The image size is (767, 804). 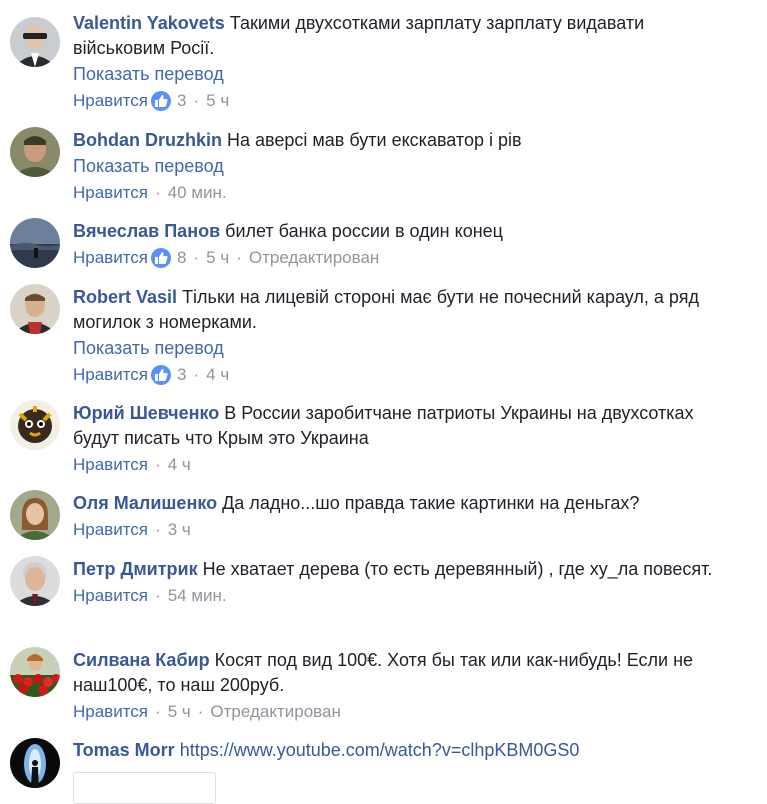 What do you see at coordinates (405, 192) in the screenshot?
I see `comment-meta: Нравится · 40 мин.` at bounding box center [405, 192].